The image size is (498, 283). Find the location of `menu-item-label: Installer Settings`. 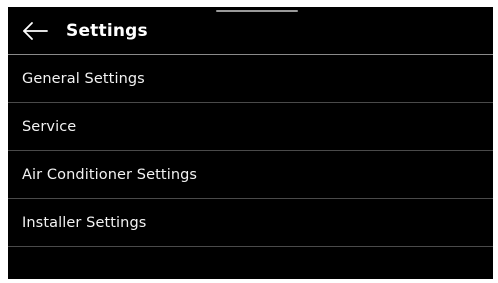

menu-item-label: Installer Settings is located at coordinates (84, 223).